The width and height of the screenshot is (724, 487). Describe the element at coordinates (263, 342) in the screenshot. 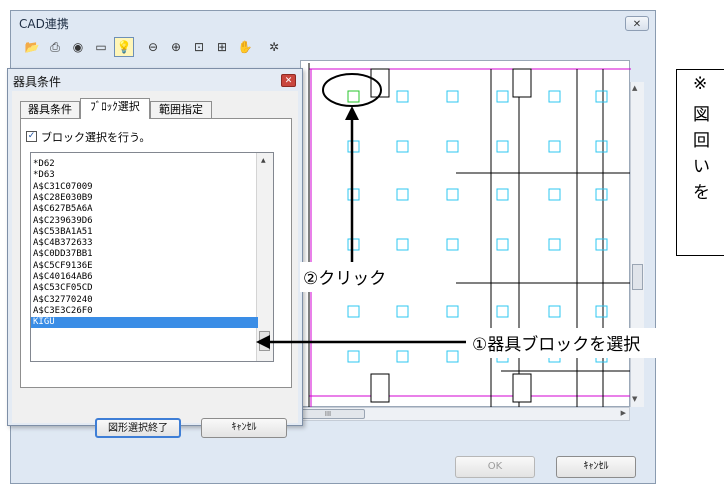

I see `select-arrow-head` at that location.